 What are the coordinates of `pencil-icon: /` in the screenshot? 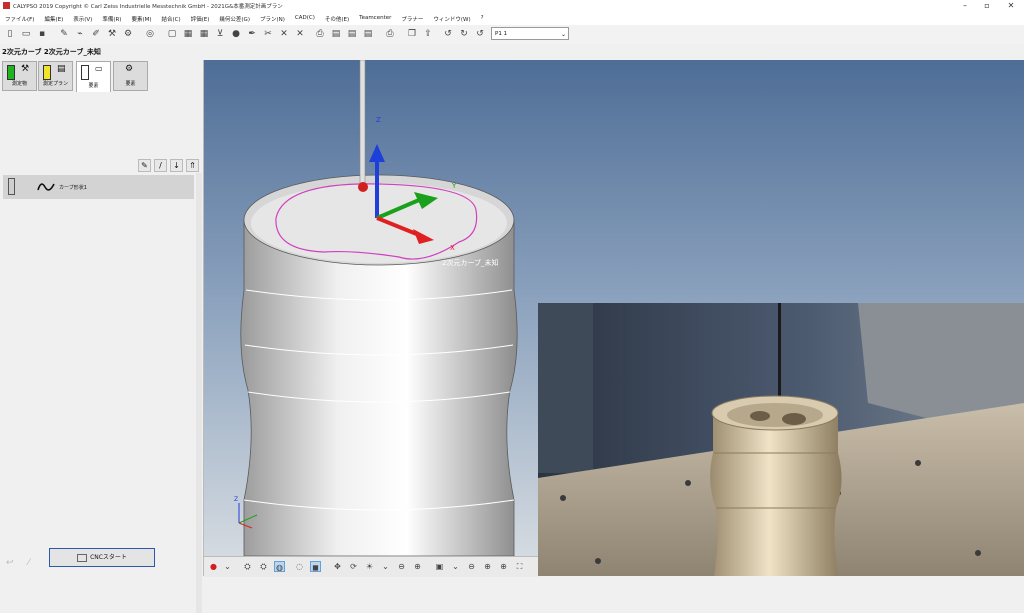 It's located at (160, 165).